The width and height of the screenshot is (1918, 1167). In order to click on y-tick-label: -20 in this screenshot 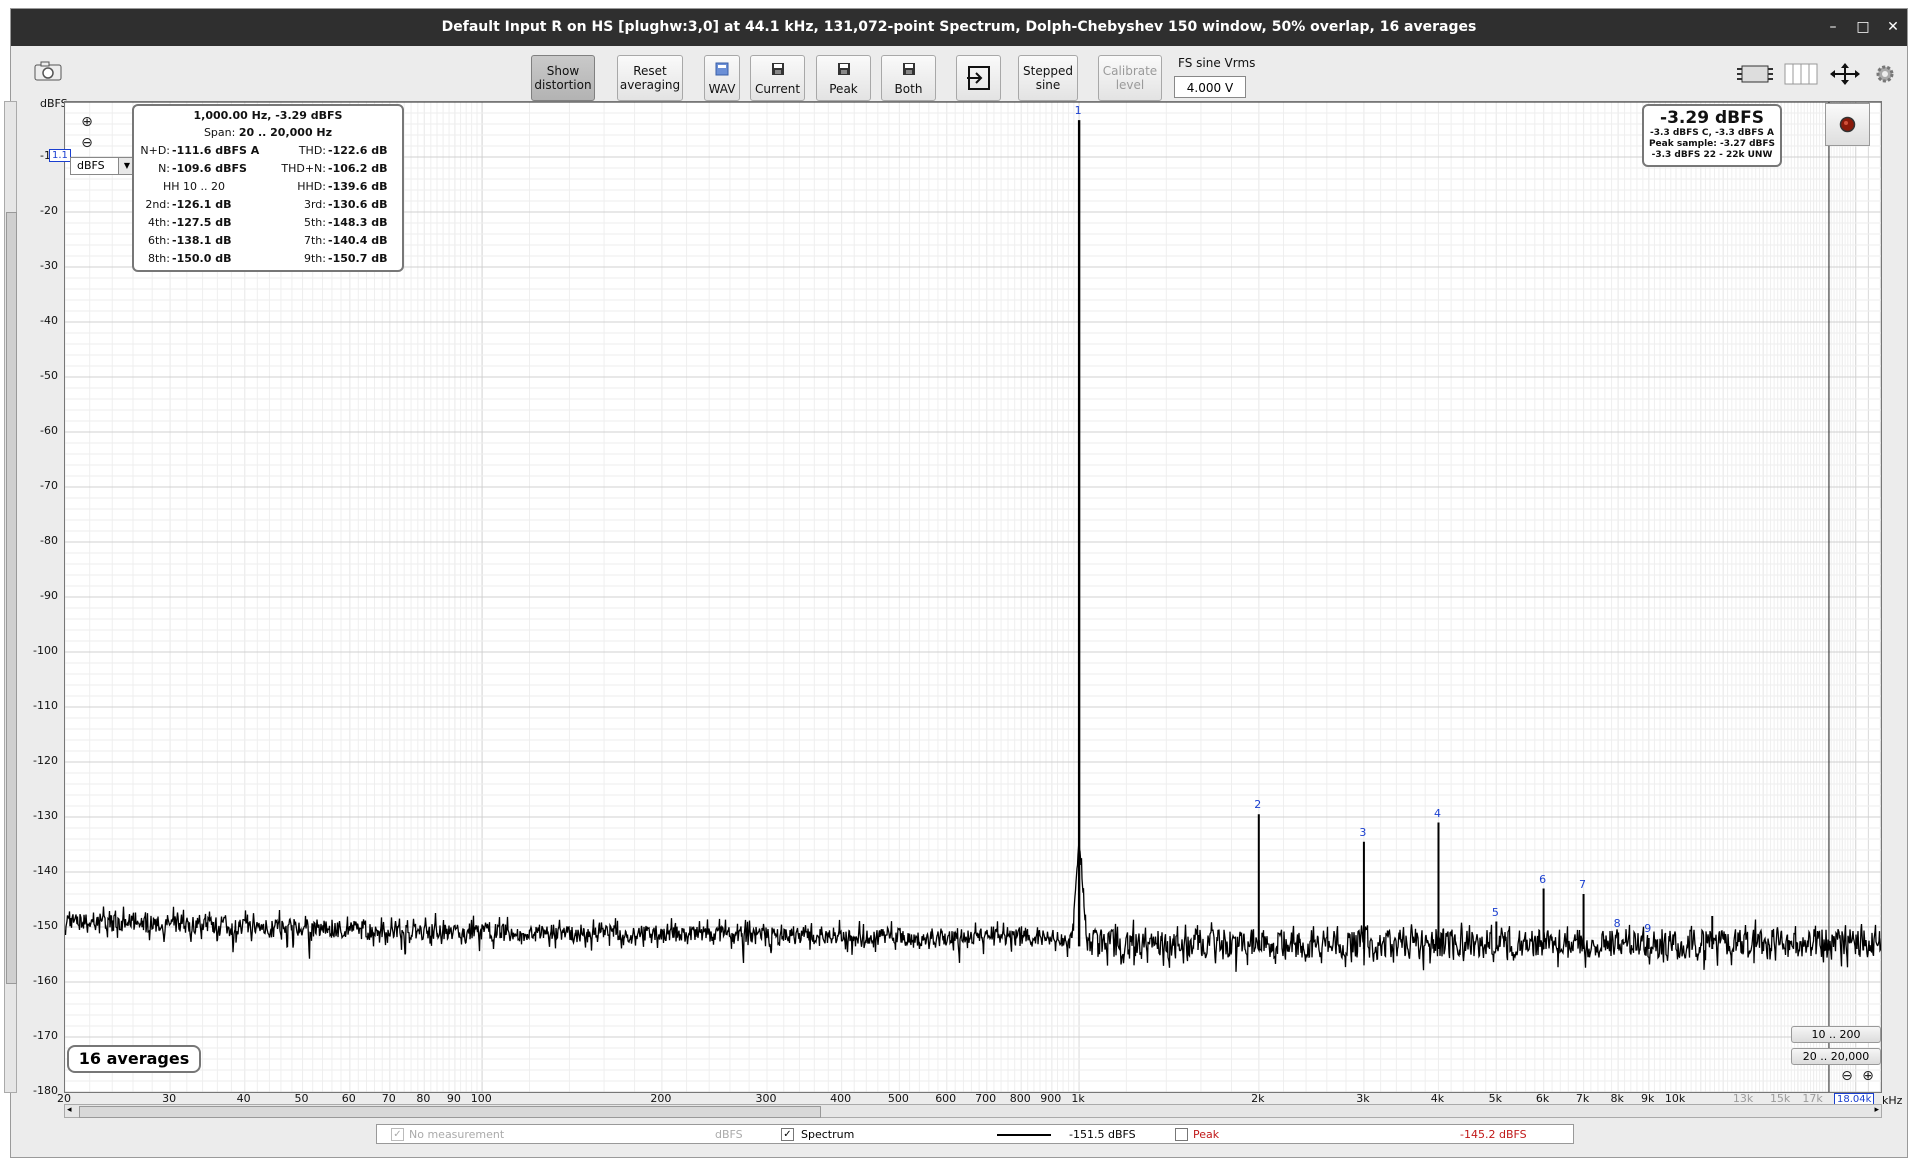, I will do `click(49, 210)`.